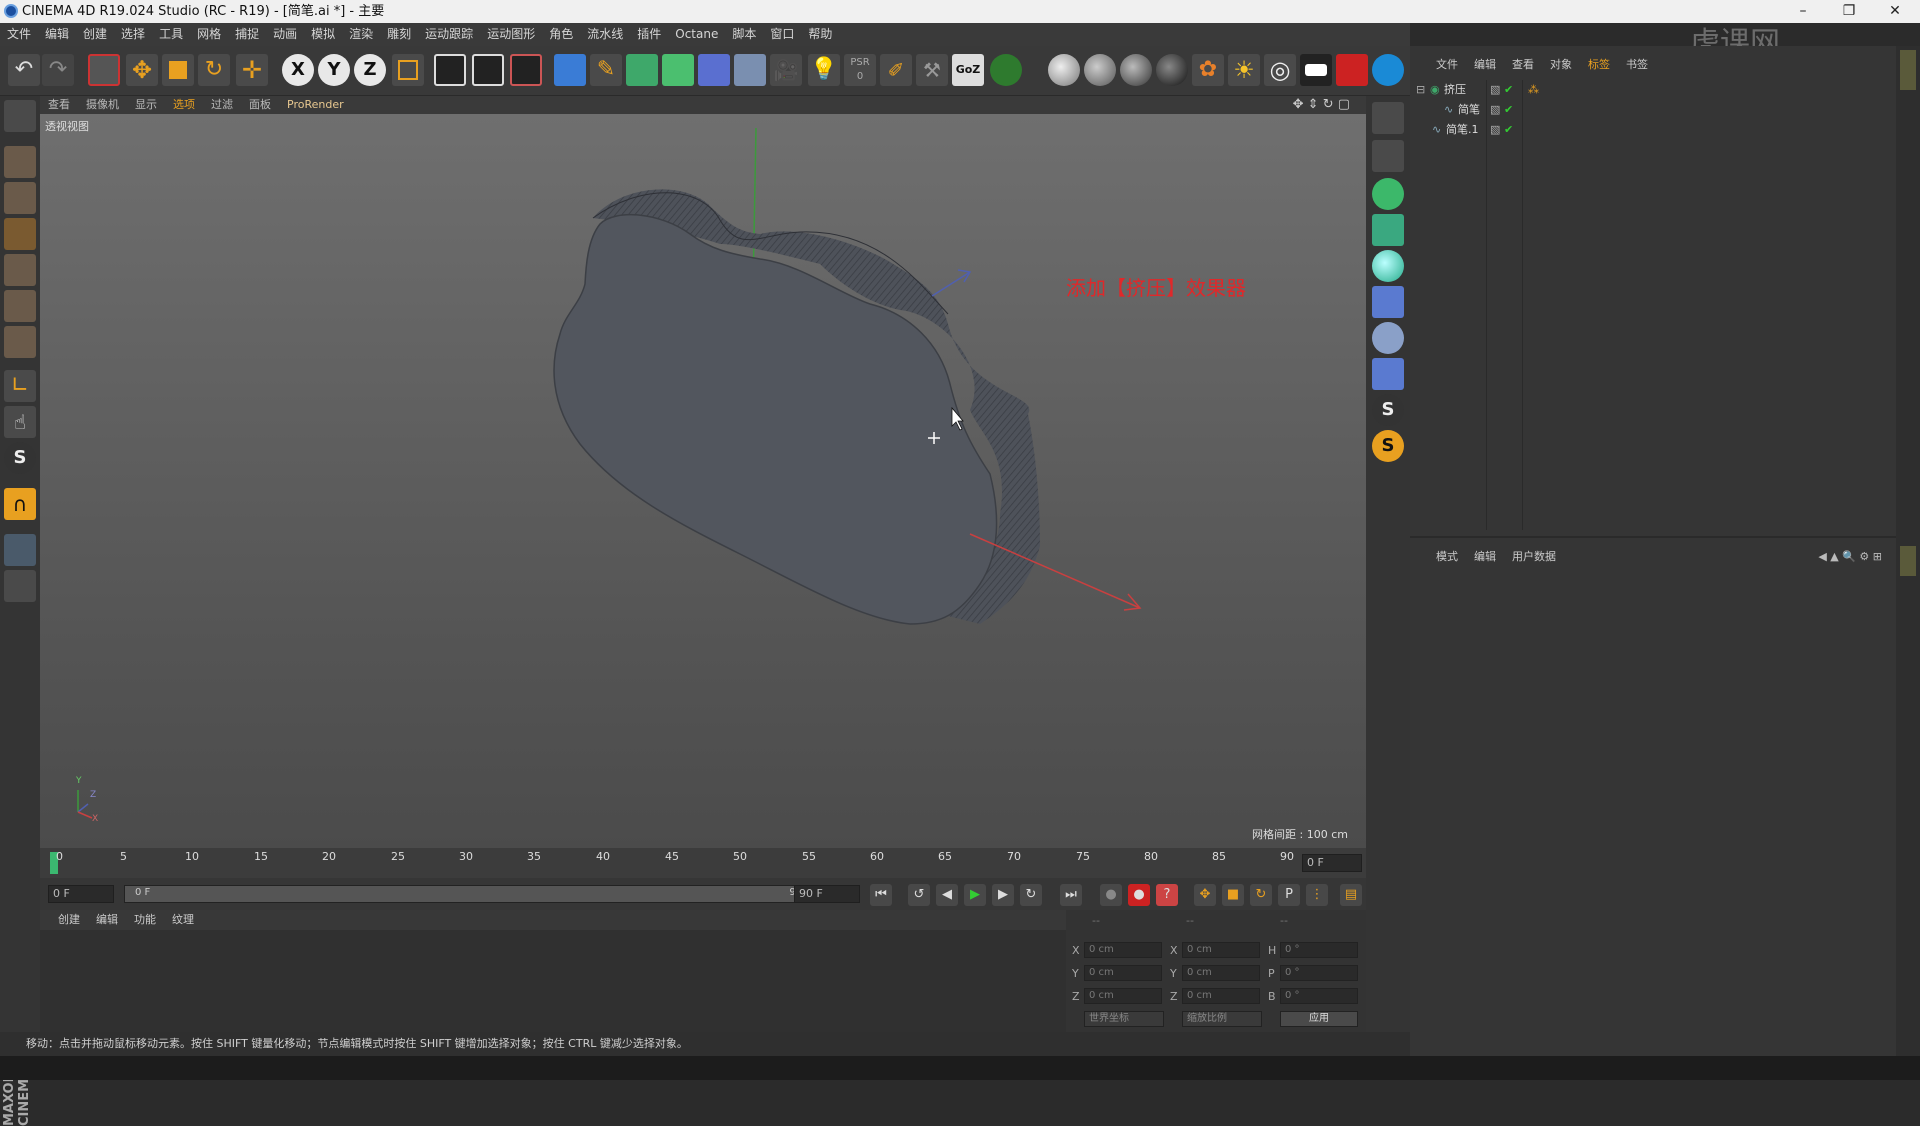  Describe the element at coordinates (1388, 266) in the screenshot. I see `sphere-tool-icon` at that location.